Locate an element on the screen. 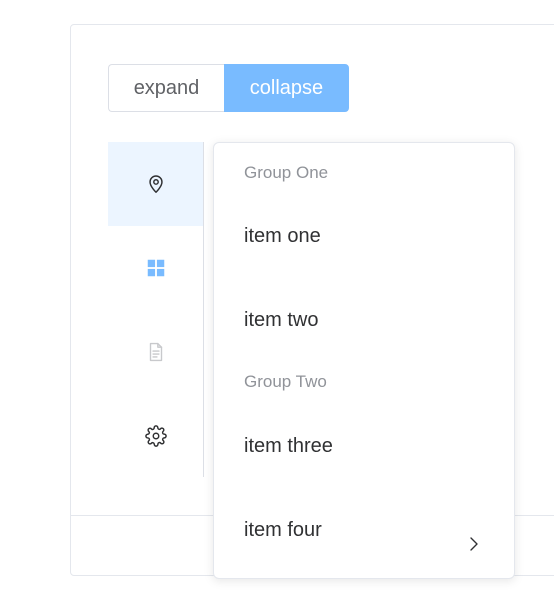 The image size is (554, 611). menu-item-one: item one is located at coordinates (364, 236).